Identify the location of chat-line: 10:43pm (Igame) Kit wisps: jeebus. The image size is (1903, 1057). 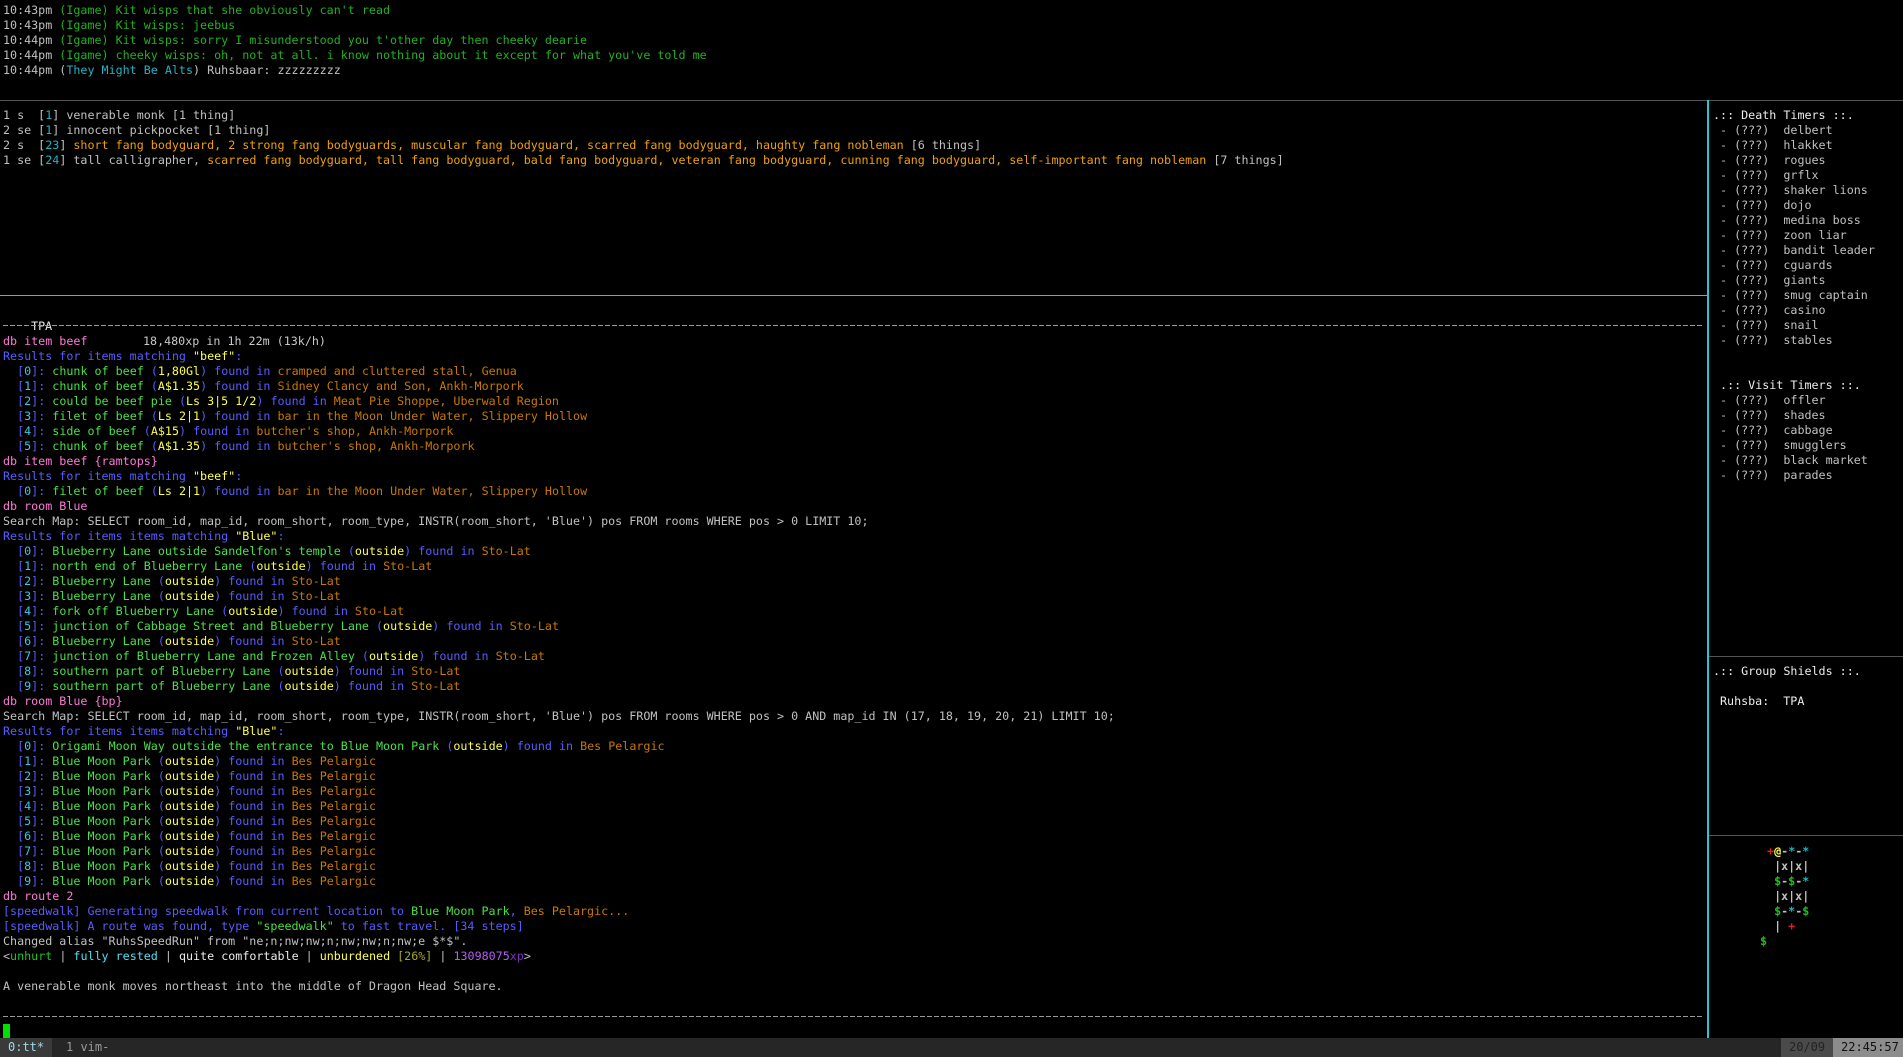
(355, 25).